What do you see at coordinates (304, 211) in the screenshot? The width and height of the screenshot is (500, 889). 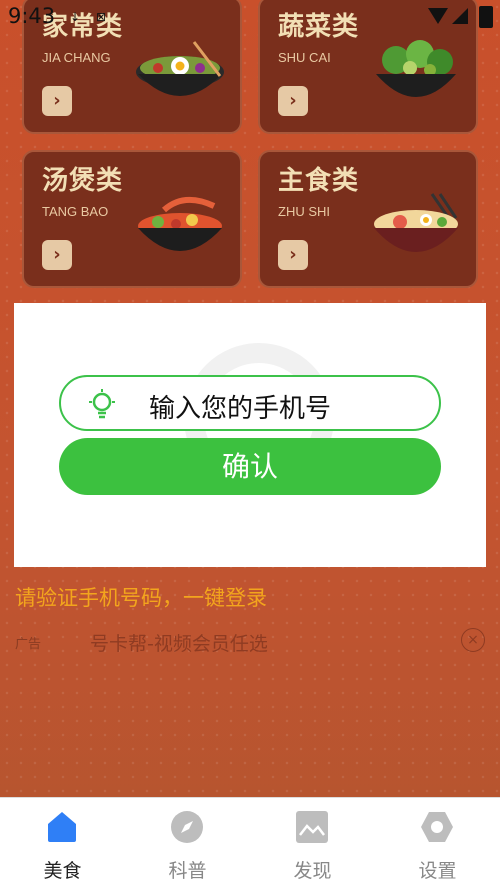 I see `category-subtitle: ZHU SHI` at bounding box center [304, 211].